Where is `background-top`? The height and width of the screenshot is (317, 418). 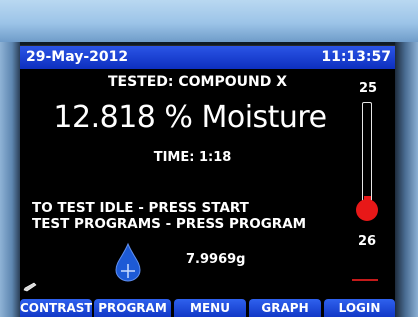 background-top is located at coordinates (209, 21).